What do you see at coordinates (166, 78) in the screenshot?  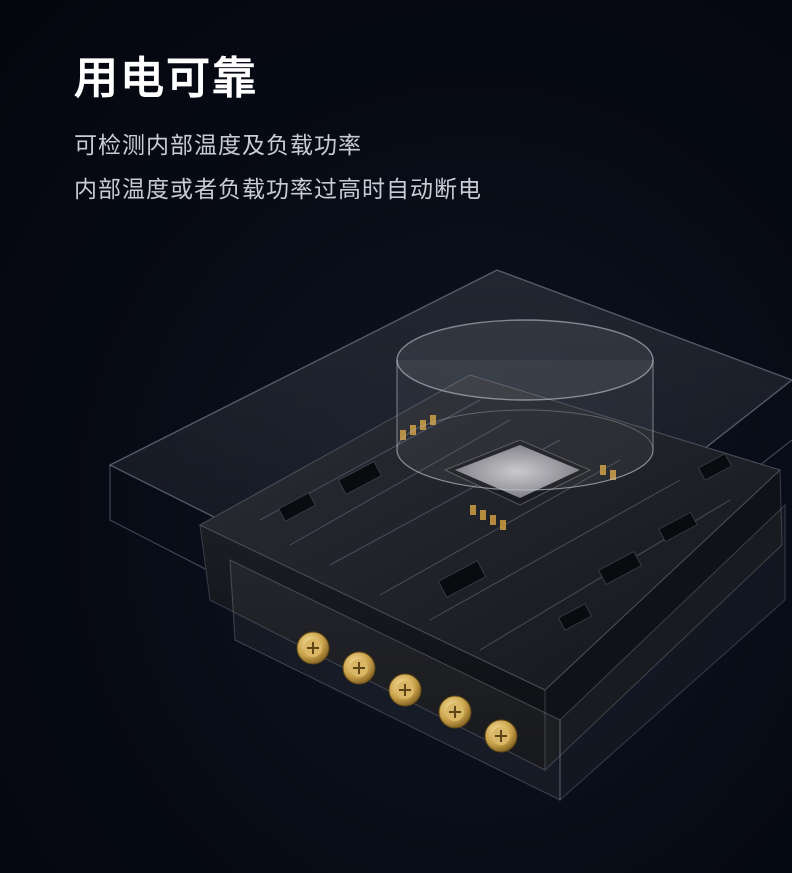 I see `headline: 用电可靠` at bounding box center [166, 78].